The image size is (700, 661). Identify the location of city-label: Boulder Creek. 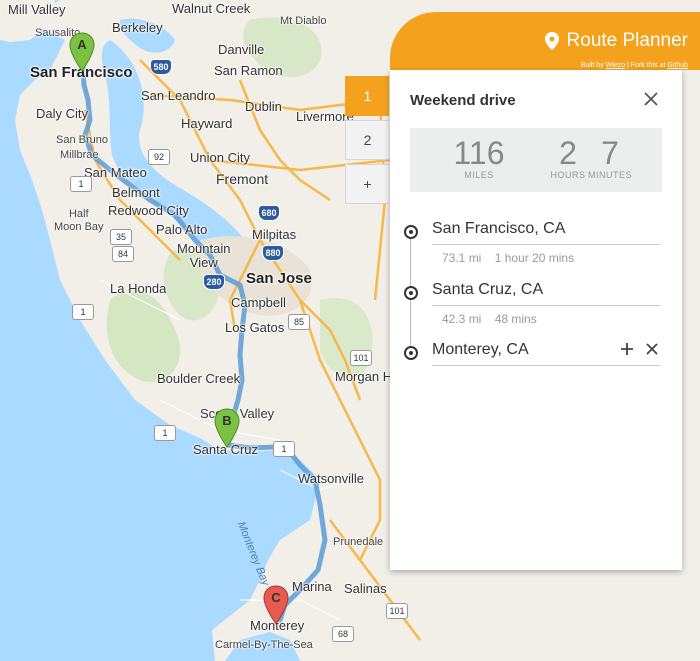
(199, 378).